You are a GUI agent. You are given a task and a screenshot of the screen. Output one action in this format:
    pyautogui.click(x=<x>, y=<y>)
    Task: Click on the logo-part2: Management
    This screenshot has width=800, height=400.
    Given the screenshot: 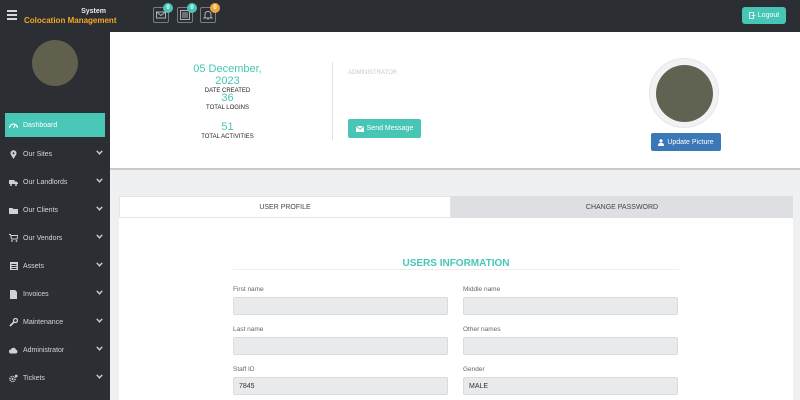 What is the action you would take?
    pyautogui.click(x=92, y=20)
    